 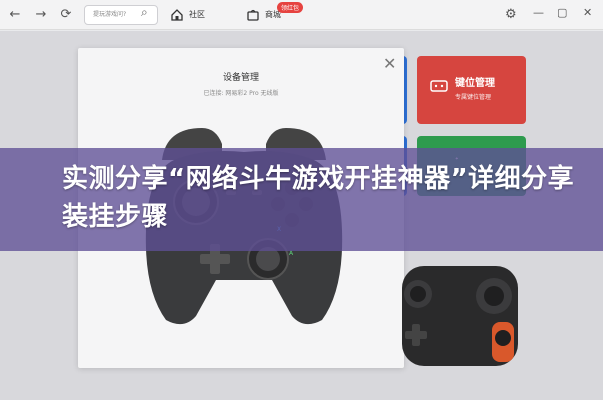 I want to click on close-window-icon: ✕, so click(x=587, y=12).